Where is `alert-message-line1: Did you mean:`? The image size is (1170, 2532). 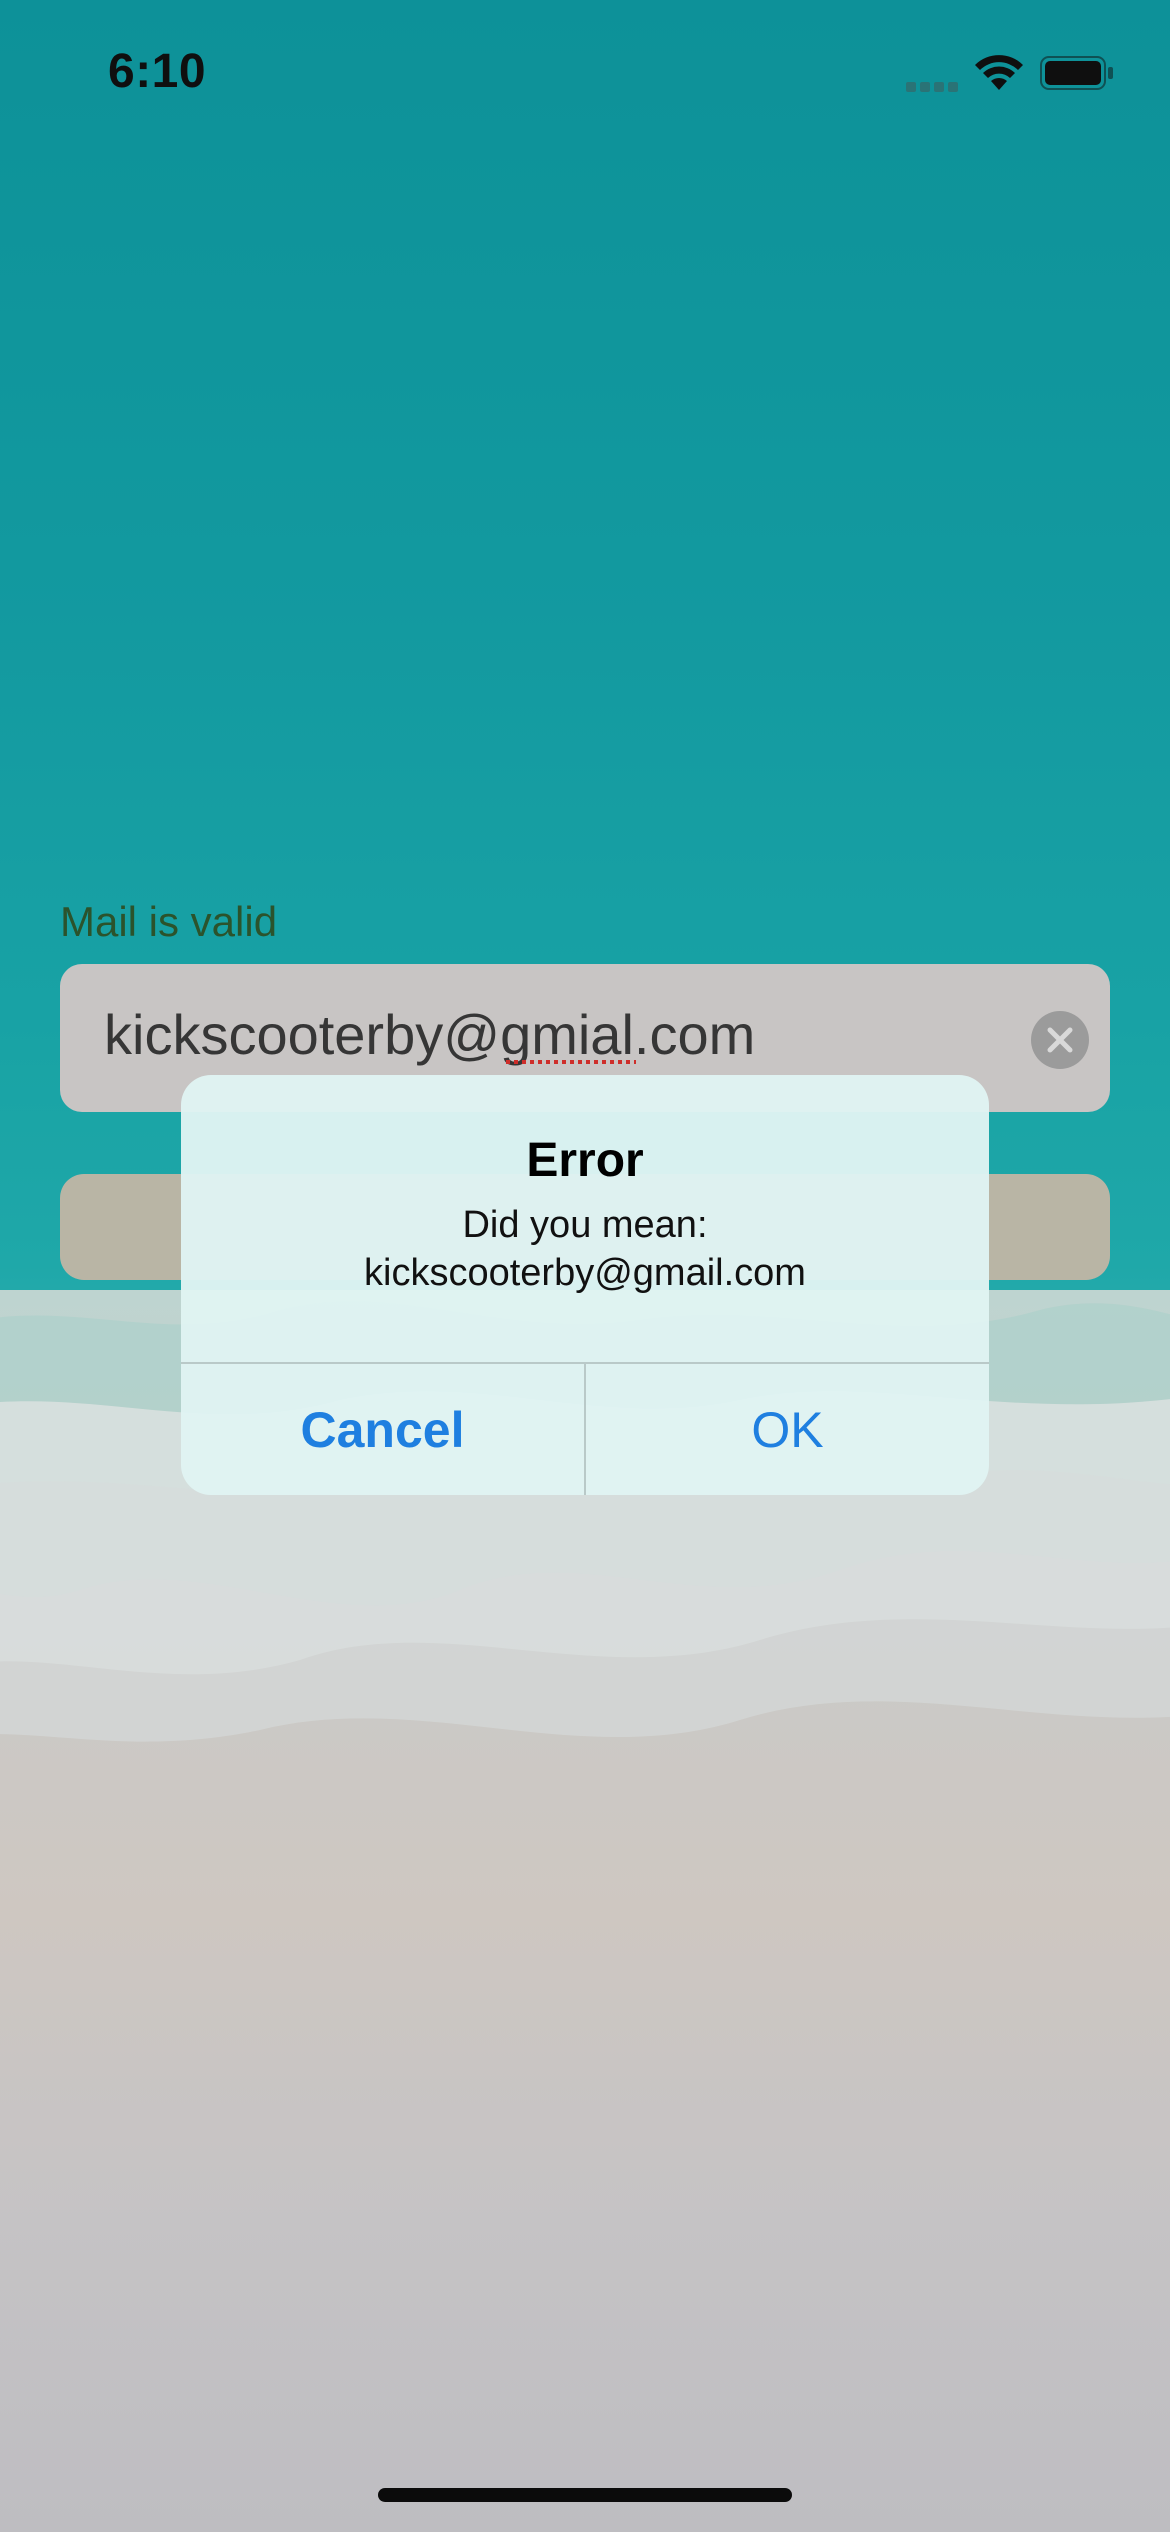 alert-message-line1: Did you mean: is located at coordinates (585, 1225).